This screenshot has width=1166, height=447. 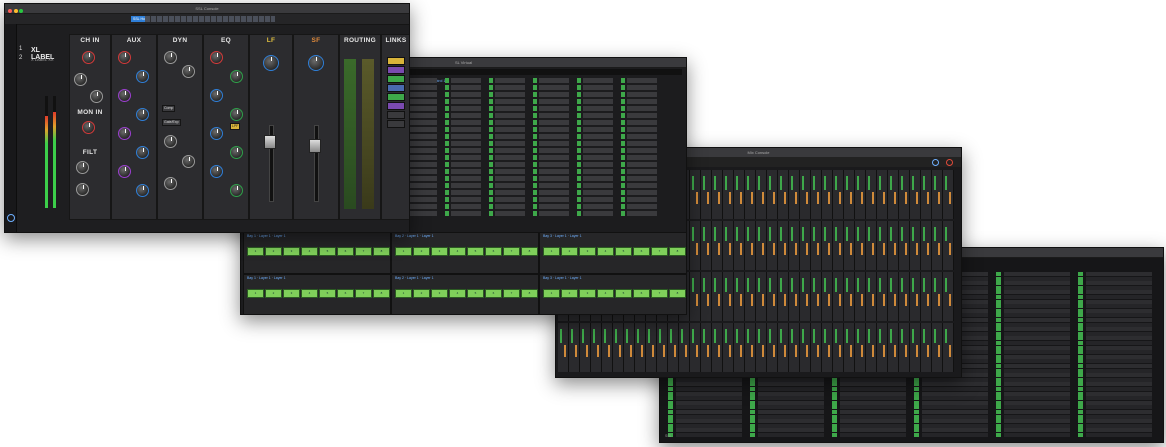 I want to click on layer-pad: 8, so click(x=529, y=293).